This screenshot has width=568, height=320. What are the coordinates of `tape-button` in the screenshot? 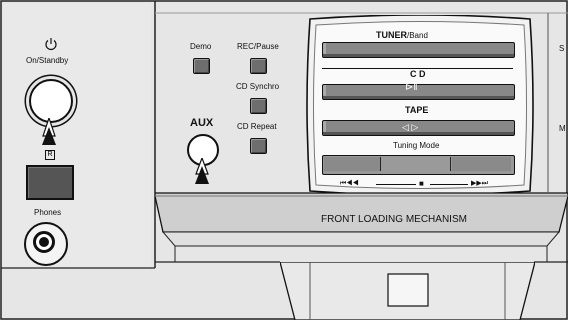 It's located at (418, 128).